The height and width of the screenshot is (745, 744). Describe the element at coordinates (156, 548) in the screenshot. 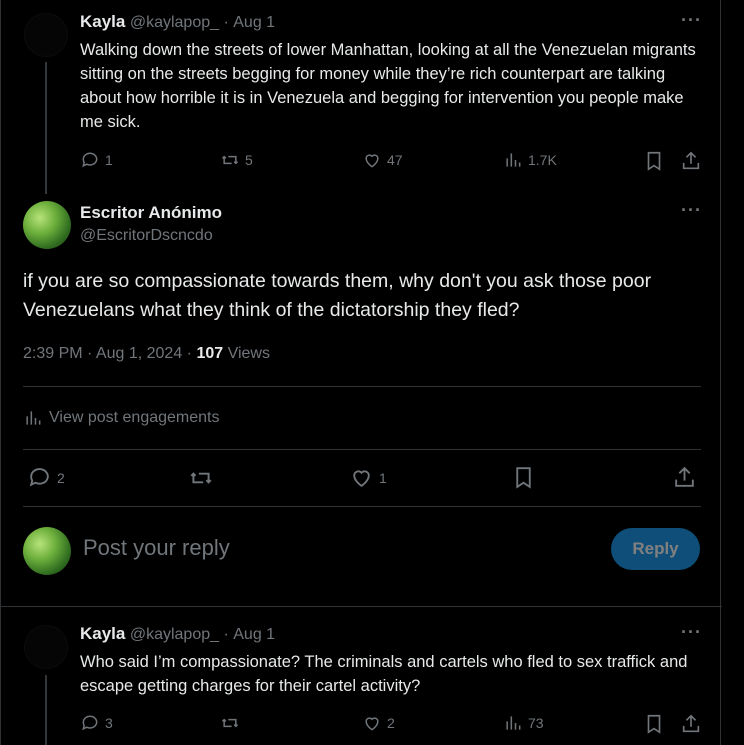

I see `reply-input: Post your reply` at that location.